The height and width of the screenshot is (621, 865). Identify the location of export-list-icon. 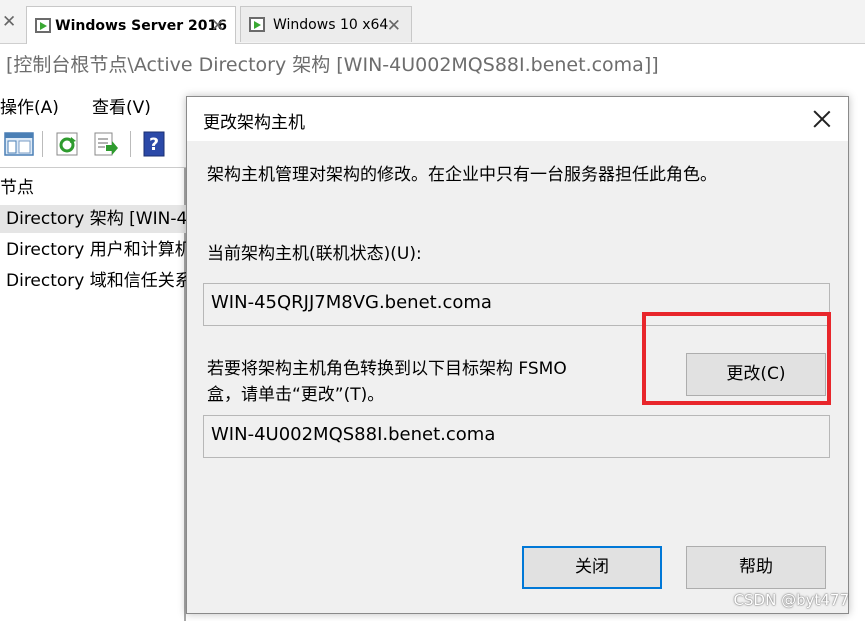
(105, 144).